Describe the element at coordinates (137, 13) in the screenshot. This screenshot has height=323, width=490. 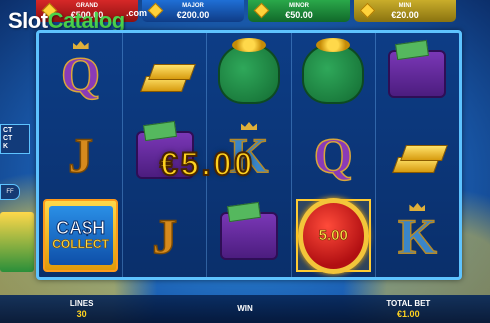
I see `watermark-suffix: .com` at that location.